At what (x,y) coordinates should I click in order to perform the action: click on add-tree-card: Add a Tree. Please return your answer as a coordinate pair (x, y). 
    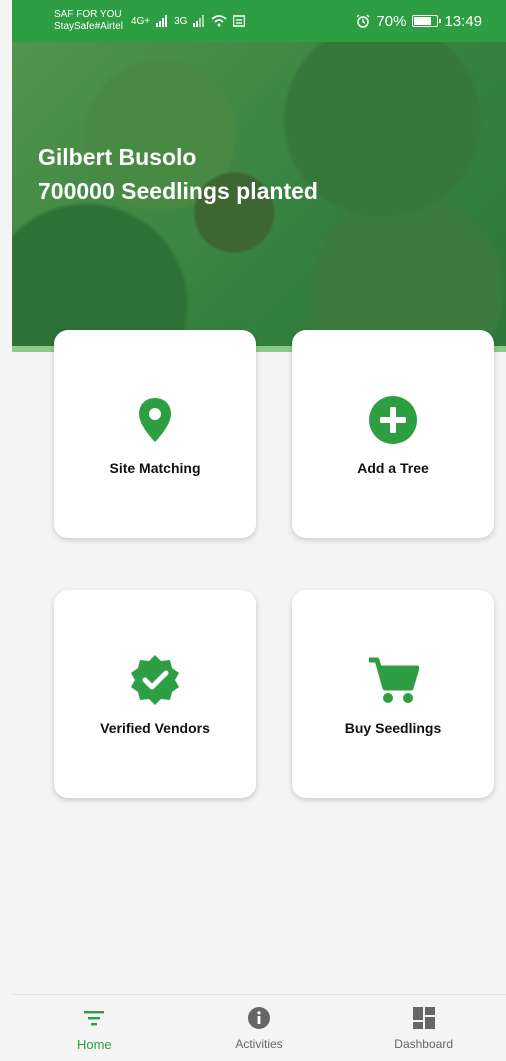
    Looking at the image, I should click on (393, 434).